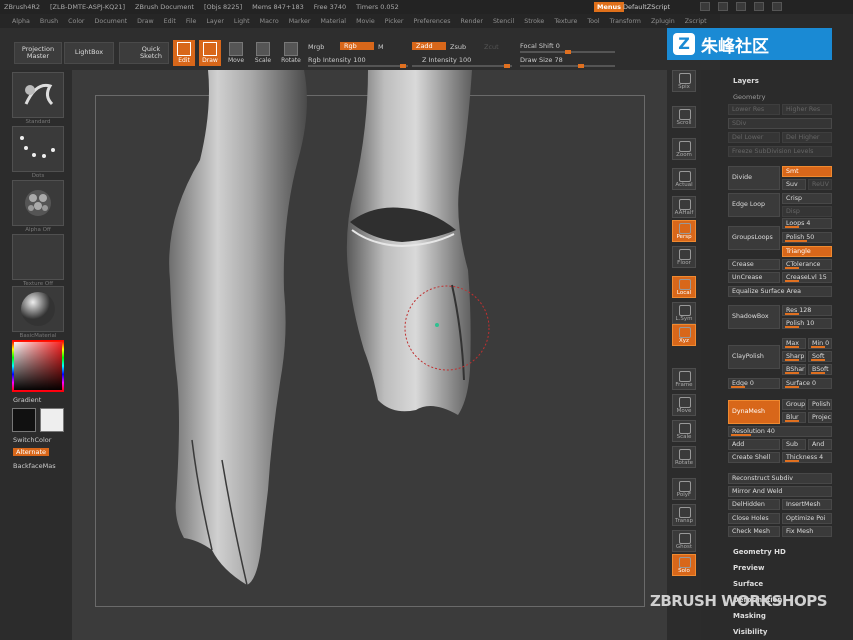 The image size is (853, 640). What do you see at coordinates (300, 21) in the screenshot?
I see `menu-marker: Marker` at bounding box center [300, 21].